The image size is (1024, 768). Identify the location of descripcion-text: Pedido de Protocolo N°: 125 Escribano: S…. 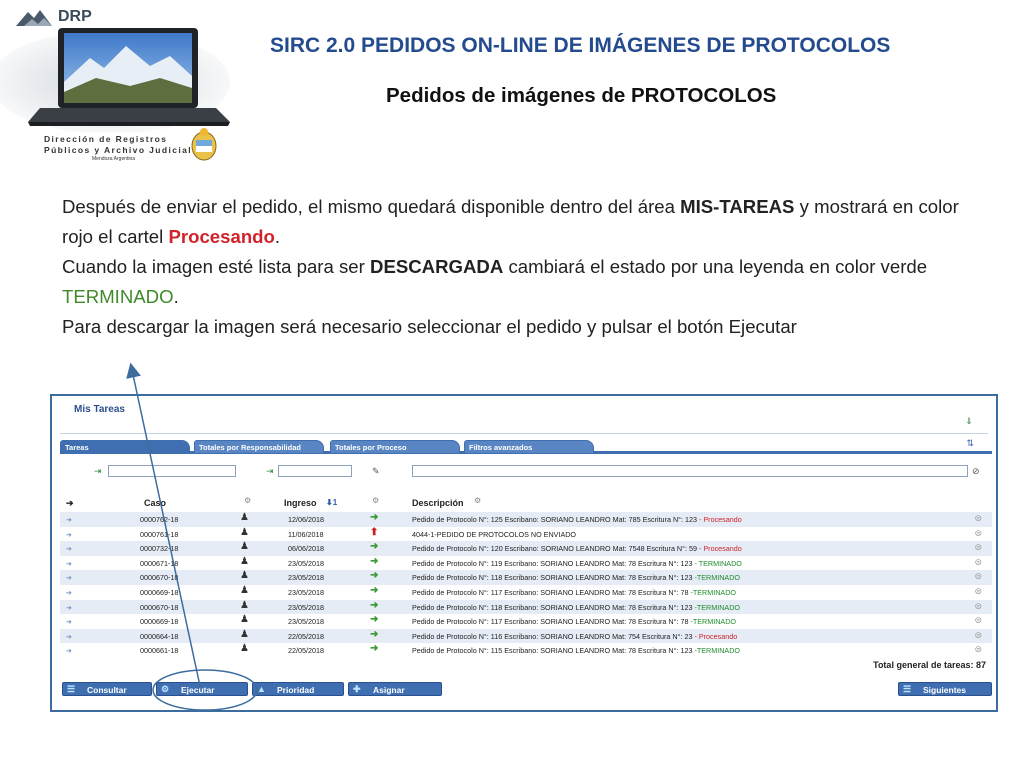
(555, 519).